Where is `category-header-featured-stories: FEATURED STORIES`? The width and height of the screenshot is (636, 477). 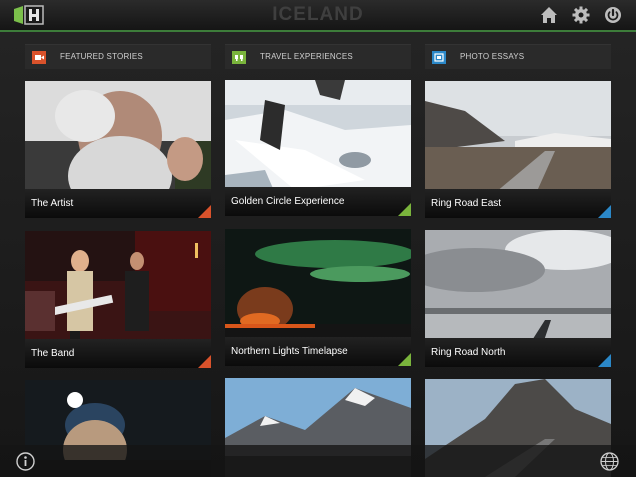
category-header-featured-stories: FEATURED STORIES is located at coordinates (118, 56).